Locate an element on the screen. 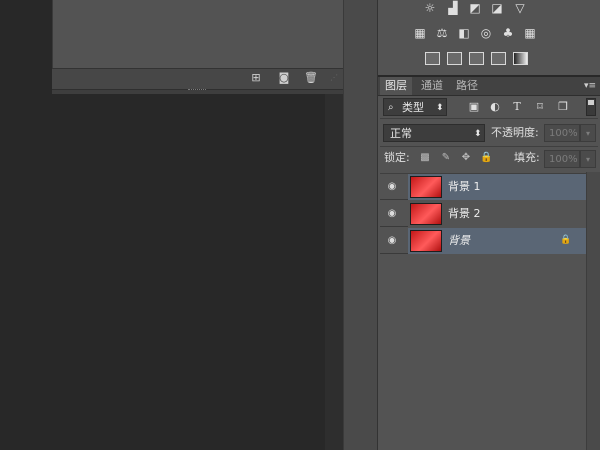  layer-name: 背景 is located at coordinates (459, 240).